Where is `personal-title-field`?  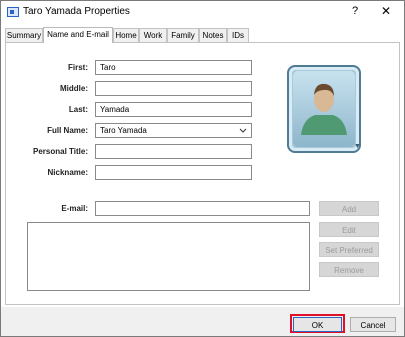
personal-title-field is located at coordinates (173, 151).